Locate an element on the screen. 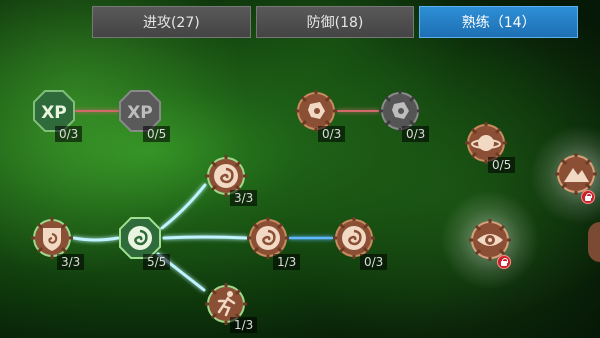  skill-node-mountain is located at coordinates (576, 174).